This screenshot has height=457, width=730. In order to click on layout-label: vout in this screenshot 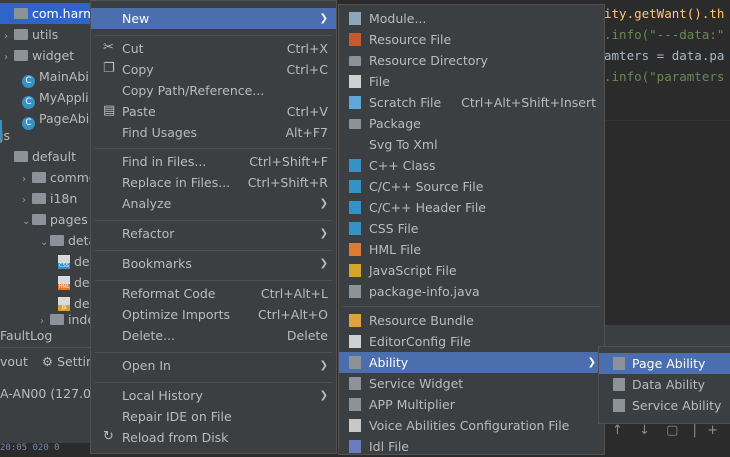, I will do `click(14, 361)`.